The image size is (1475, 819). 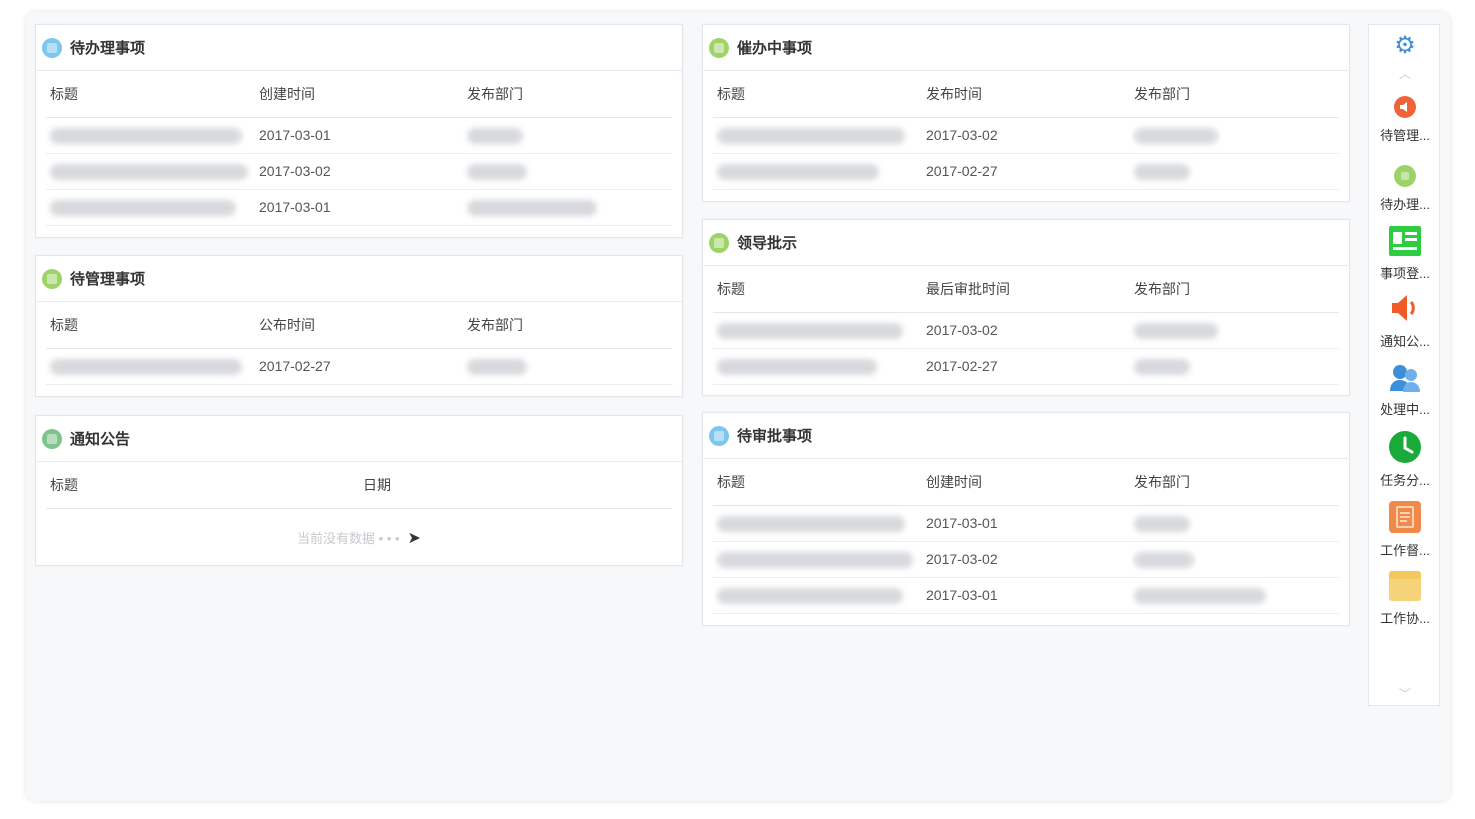 What do you see at coordinates (348, 538) in the screenshot?
I see `empty-state-text: 当前没有数据 • • •` at bounding box center [348, 538].